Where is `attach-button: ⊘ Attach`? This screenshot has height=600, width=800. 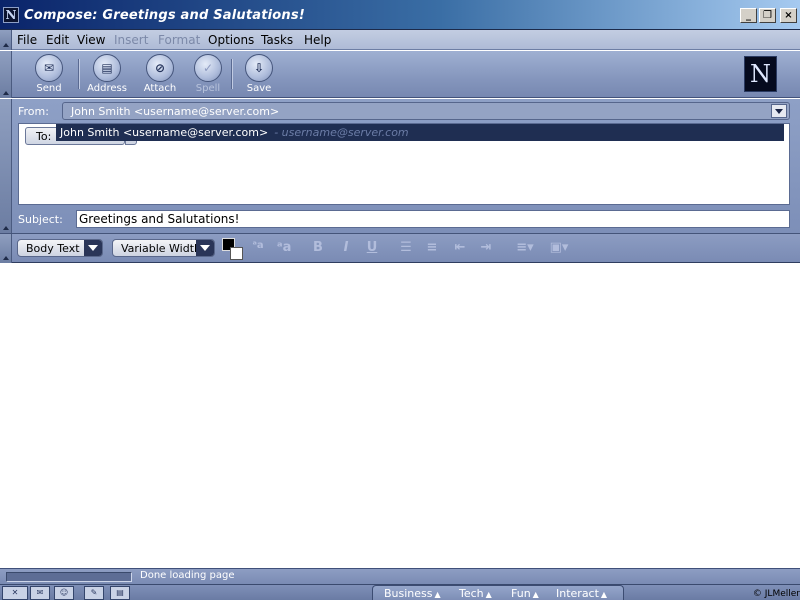
attach-button: ⊘ Attach is located at coordinates (160, 75).